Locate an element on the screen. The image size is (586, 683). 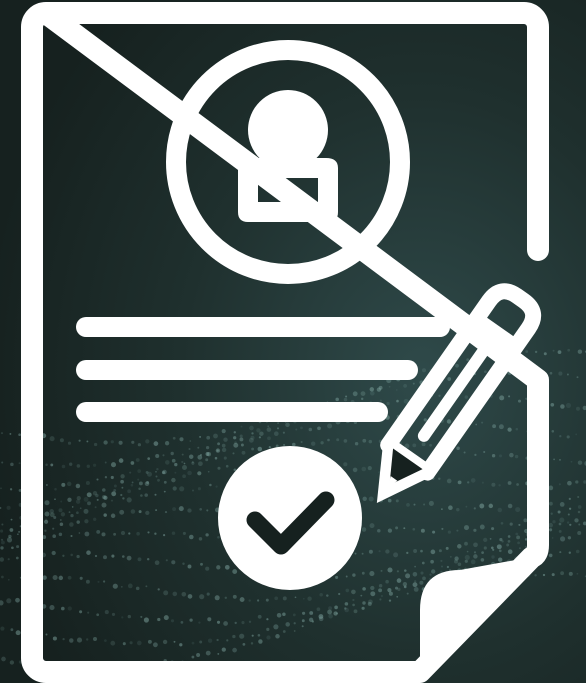
user-avatar-icon is located at coordinates (288, 162).